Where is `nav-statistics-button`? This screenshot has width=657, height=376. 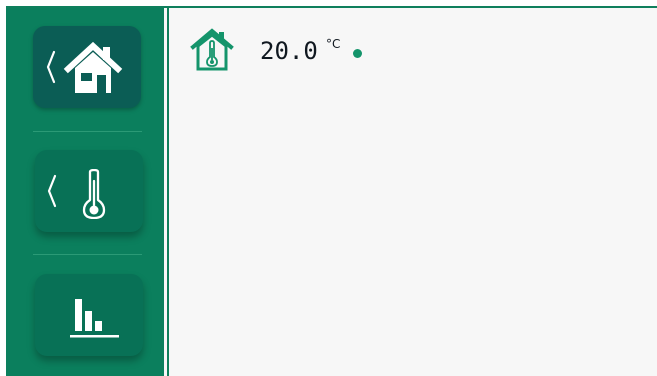
nav-statistics-button is located at coordinates (89, 315).